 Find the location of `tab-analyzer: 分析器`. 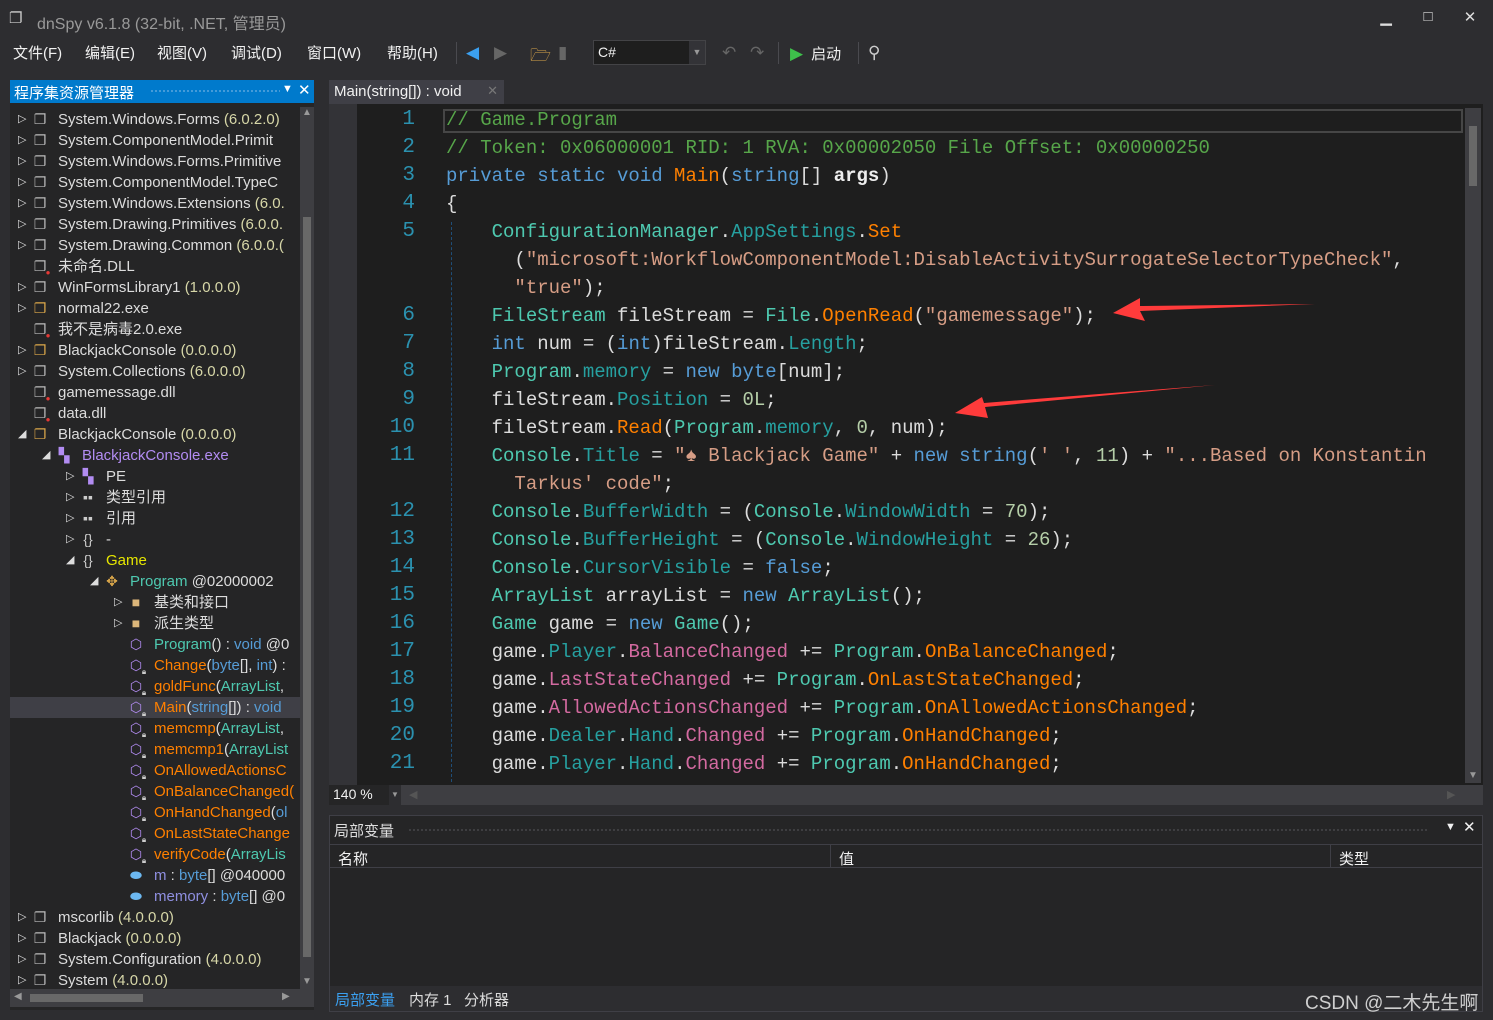

tab-analyzer: 分析器 is located at coordinates (486, 999).